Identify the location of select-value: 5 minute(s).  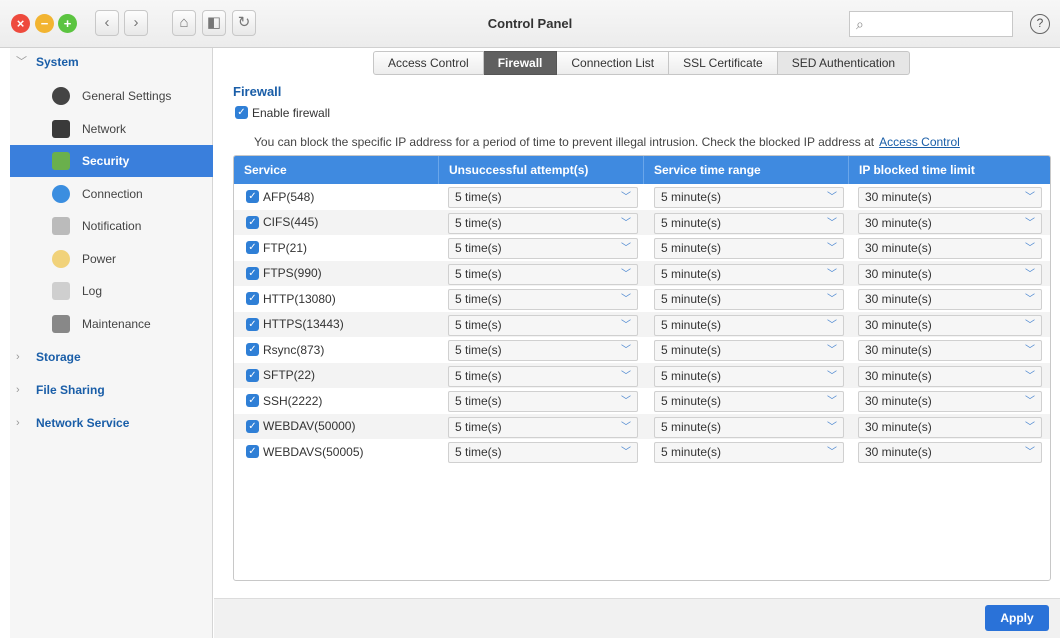
(691, 324).